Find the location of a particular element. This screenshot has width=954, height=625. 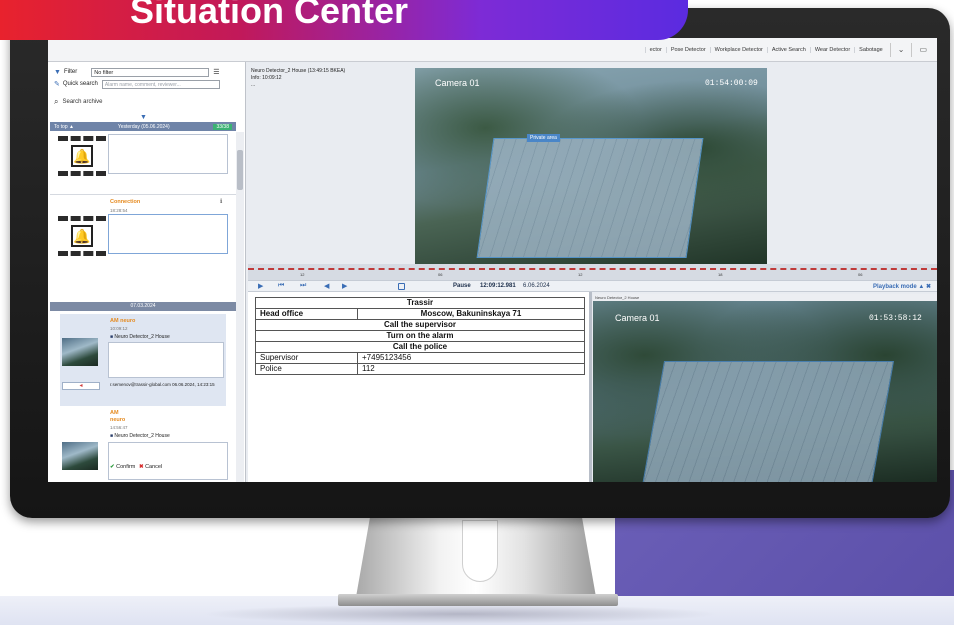

video-info-line: Neuro Detector_2 House (13:49:15 BKEA) is located at coordinates (298, 71).